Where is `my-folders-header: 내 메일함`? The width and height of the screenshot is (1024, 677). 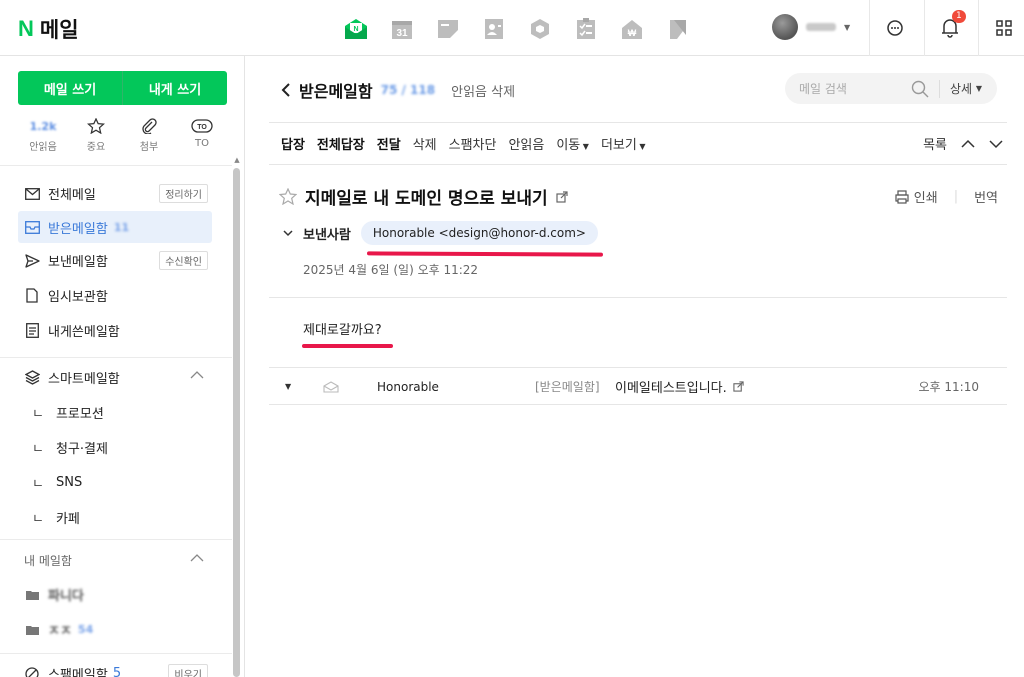
my-folders-header: 내 메일함 is located at coordinates (116, 560).